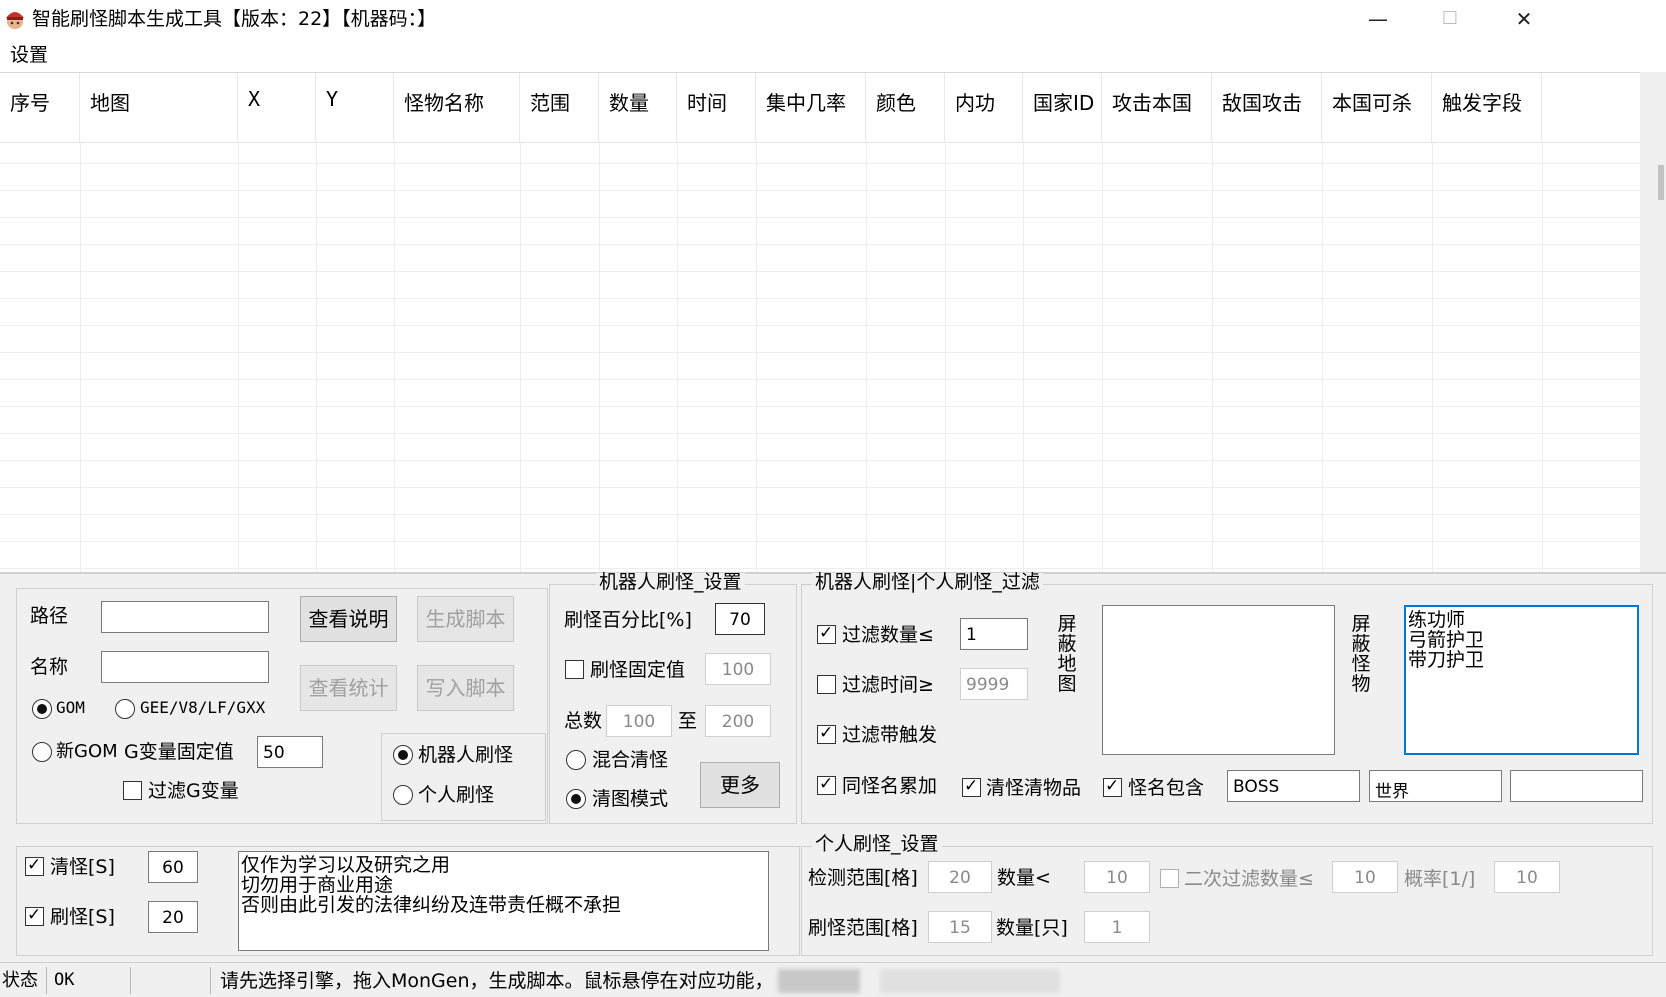 The height and width of the screenshot is (997, 1666). Describe the element at coordinates (1218, 680) in the screenshot. I see `block-map-list` at that location.